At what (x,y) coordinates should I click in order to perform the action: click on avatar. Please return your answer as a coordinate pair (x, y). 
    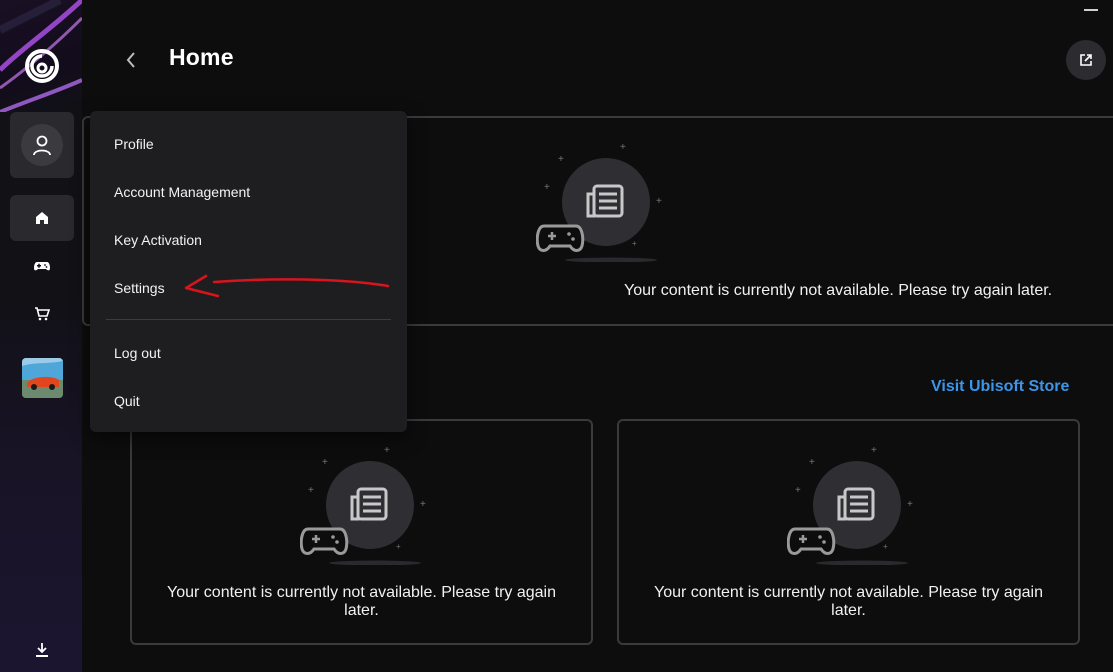
    Looking at the image, I should click on (42, 145).